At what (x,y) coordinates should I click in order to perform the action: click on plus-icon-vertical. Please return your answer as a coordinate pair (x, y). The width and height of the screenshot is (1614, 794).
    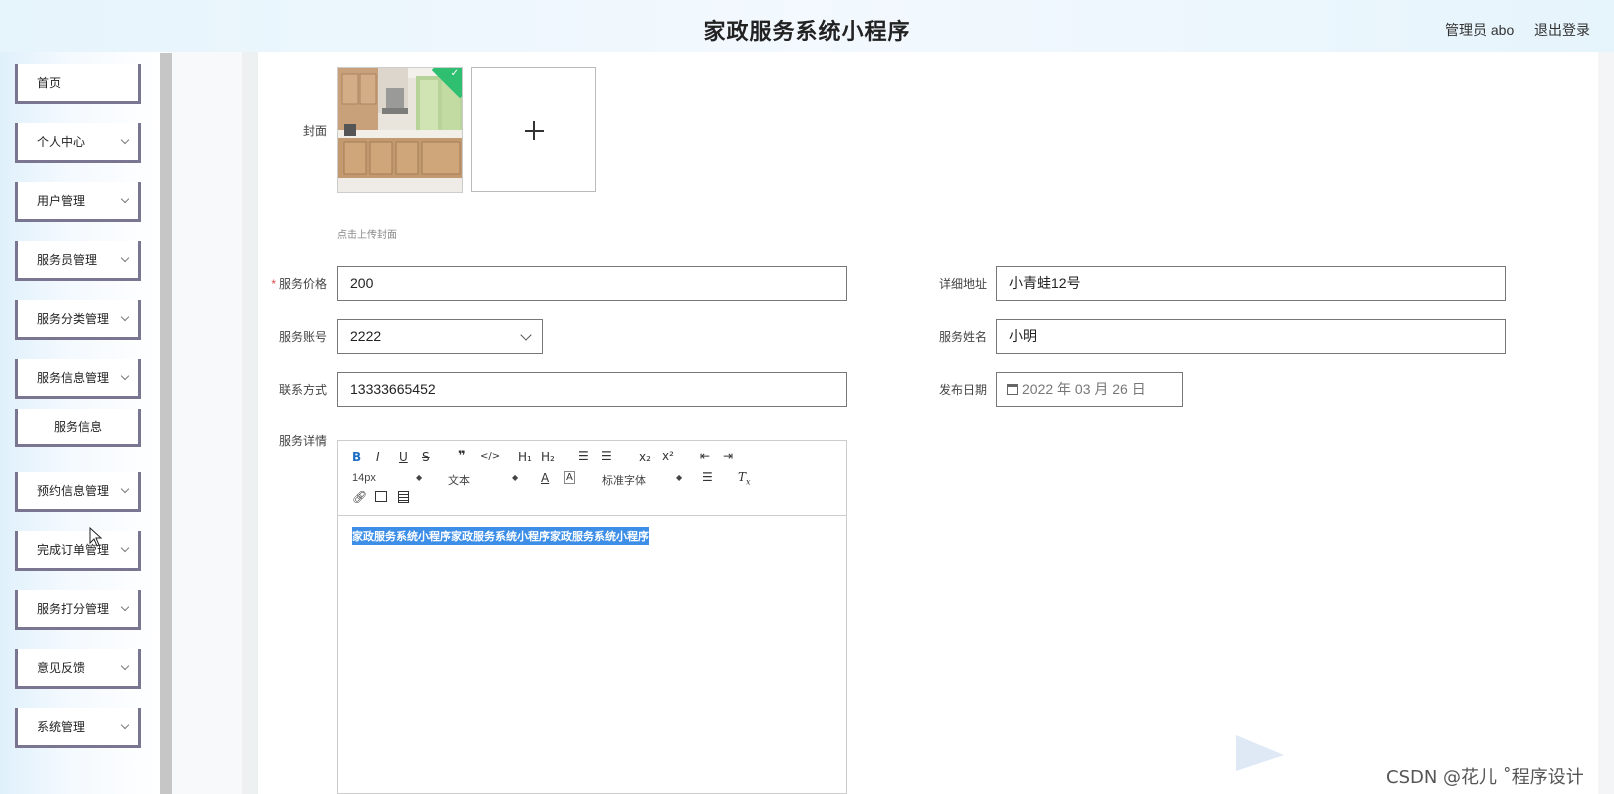
    Looking at the image, I should click on (534, 130).